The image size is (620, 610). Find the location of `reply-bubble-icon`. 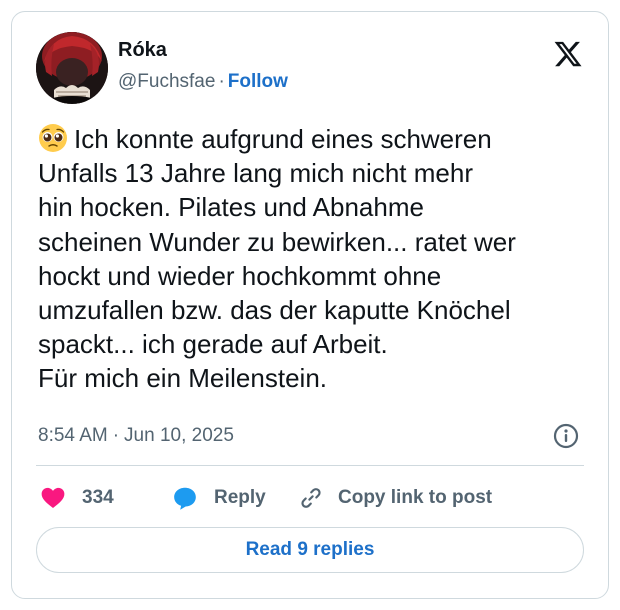

reply-bubble-icon is located at coordinates (185, 498).